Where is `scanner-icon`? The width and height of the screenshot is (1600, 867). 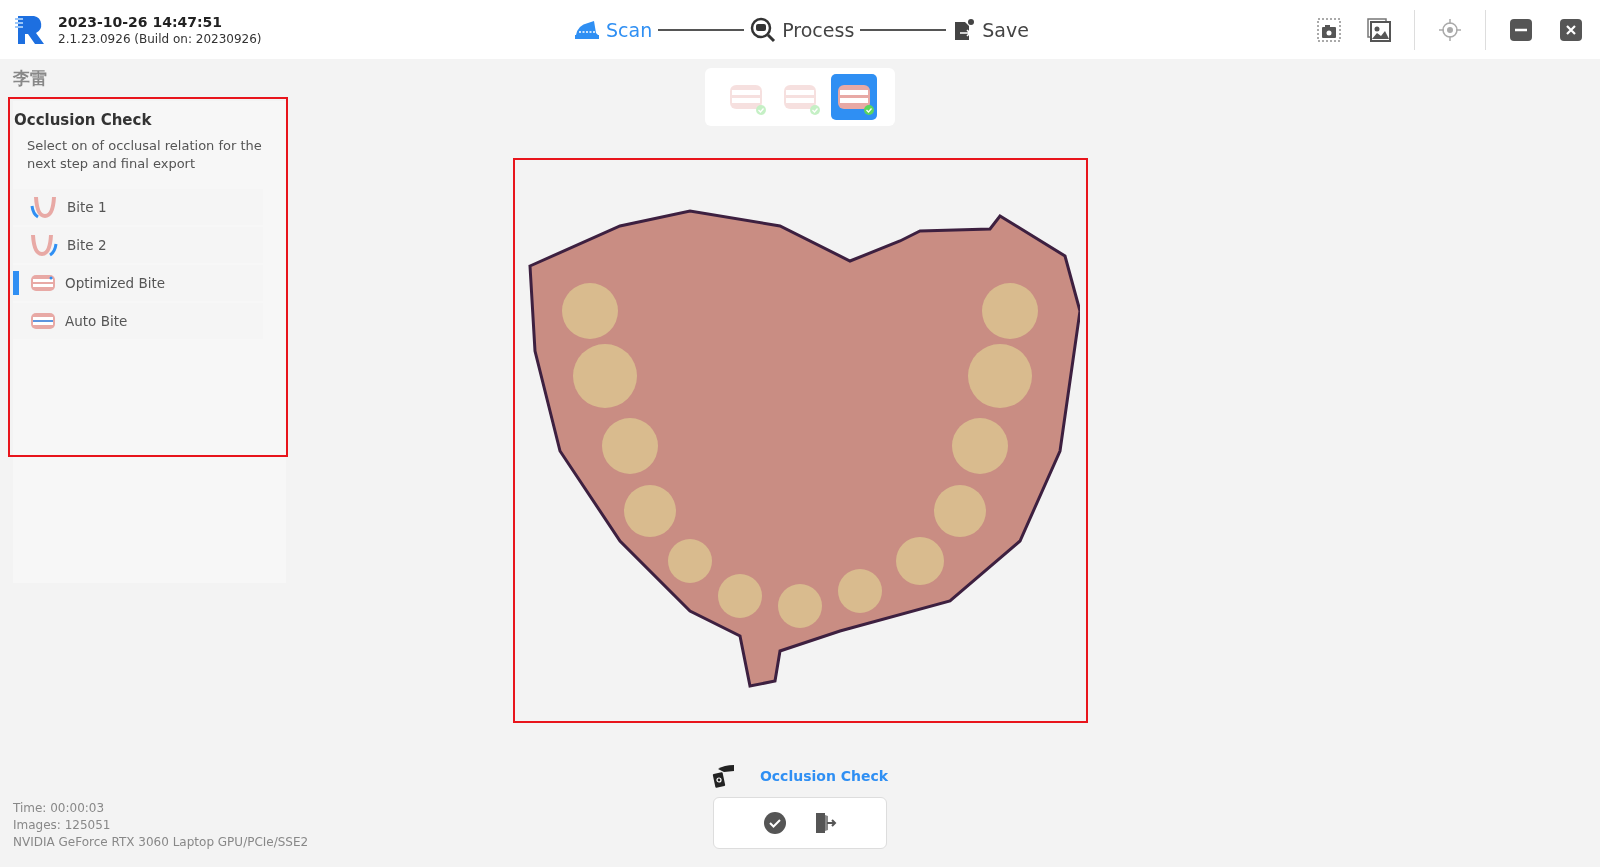 scanner-icon is located at coordinates (587, 29).